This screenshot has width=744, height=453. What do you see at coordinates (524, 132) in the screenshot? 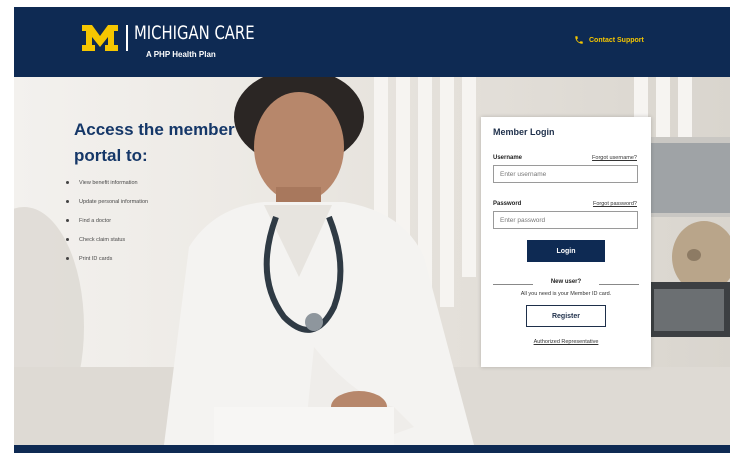
I see `login-title: Member Login` at bounding box center [524, 132].